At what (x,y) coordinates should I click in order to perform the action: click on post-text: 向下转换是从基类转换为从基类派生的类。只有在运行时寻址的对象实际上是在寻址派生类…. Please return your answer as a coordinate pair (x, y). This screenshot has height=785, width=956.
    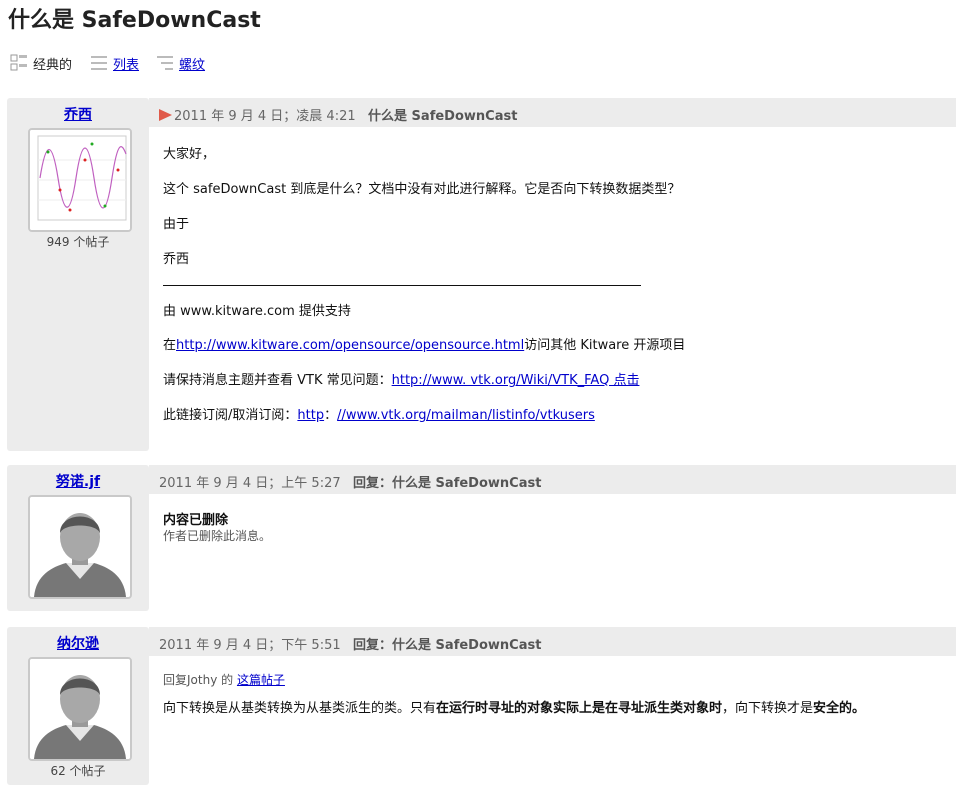
    Looking at the image, I should click on (514, 708).